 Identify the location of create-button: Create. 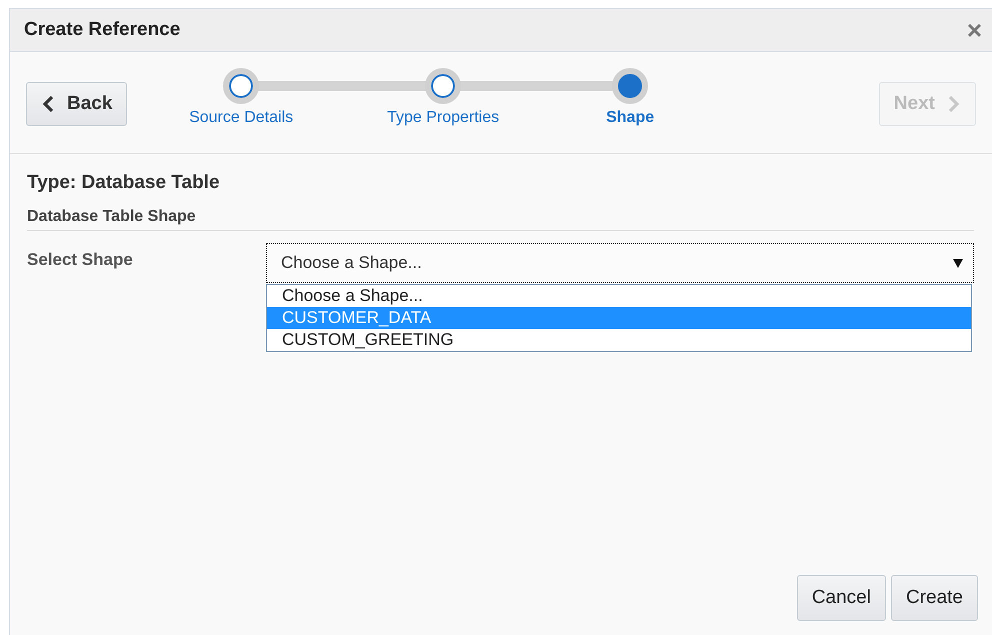
(934, 598).